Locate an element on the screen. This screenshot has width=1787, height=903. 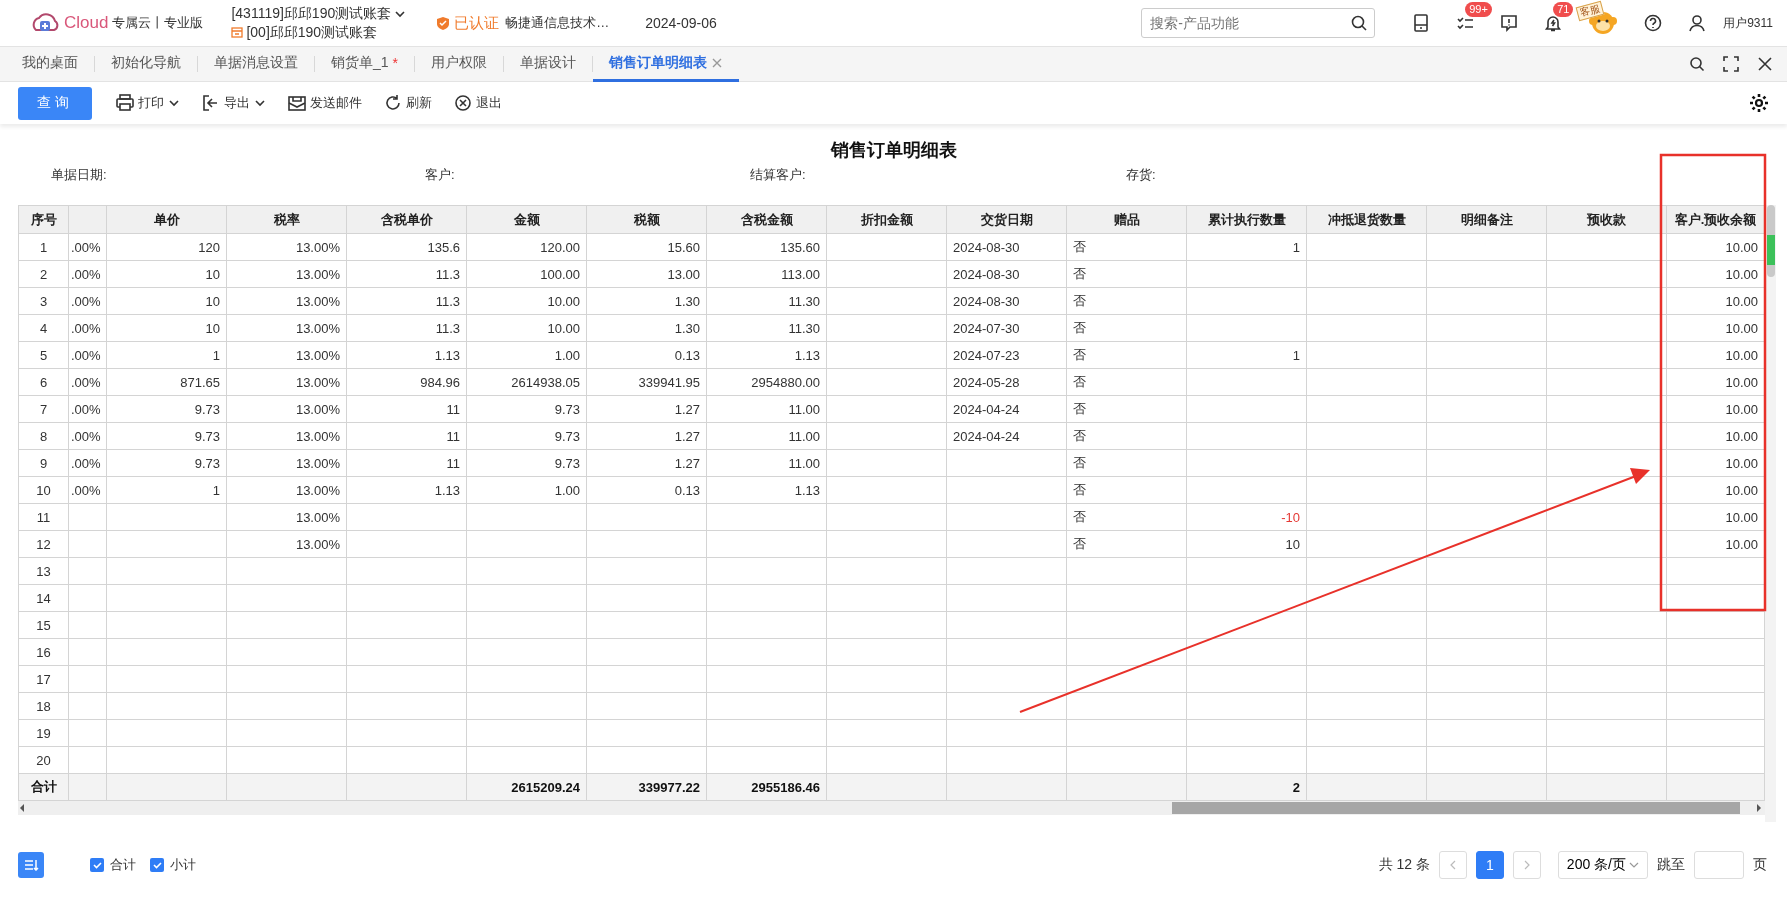
column-header: 税额 is located at coordinates (646, 219).